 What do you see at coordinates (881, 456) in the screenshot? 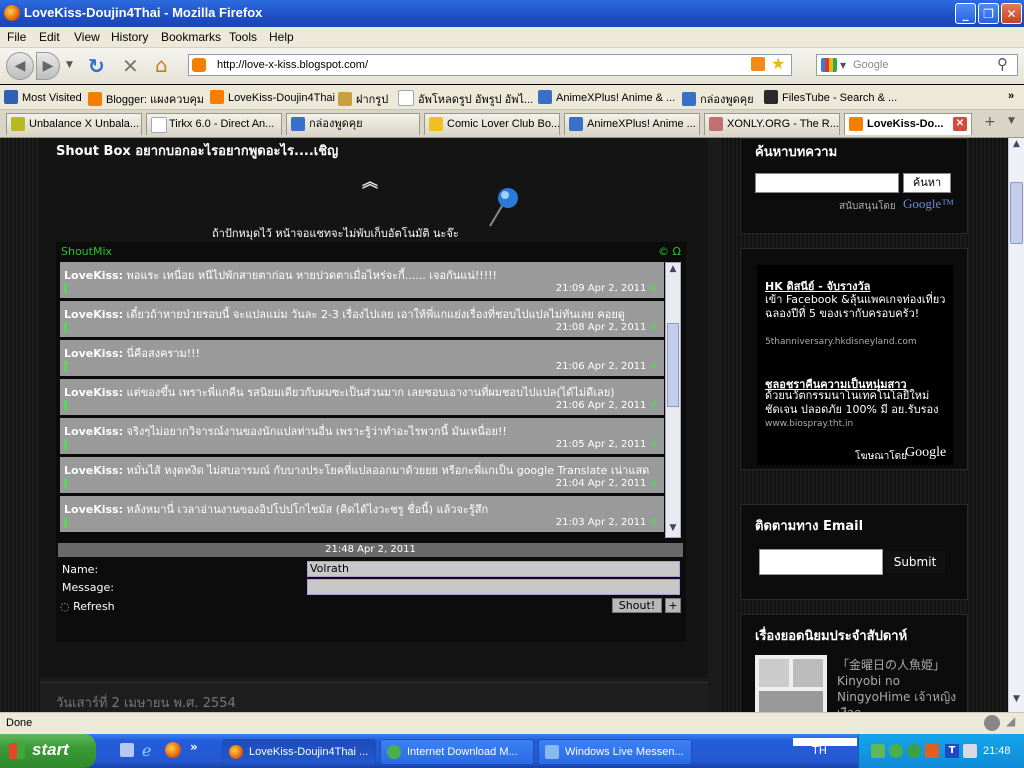
I see `ads-by-text: โฆษณาโดย` at bounding box center [881, 456].